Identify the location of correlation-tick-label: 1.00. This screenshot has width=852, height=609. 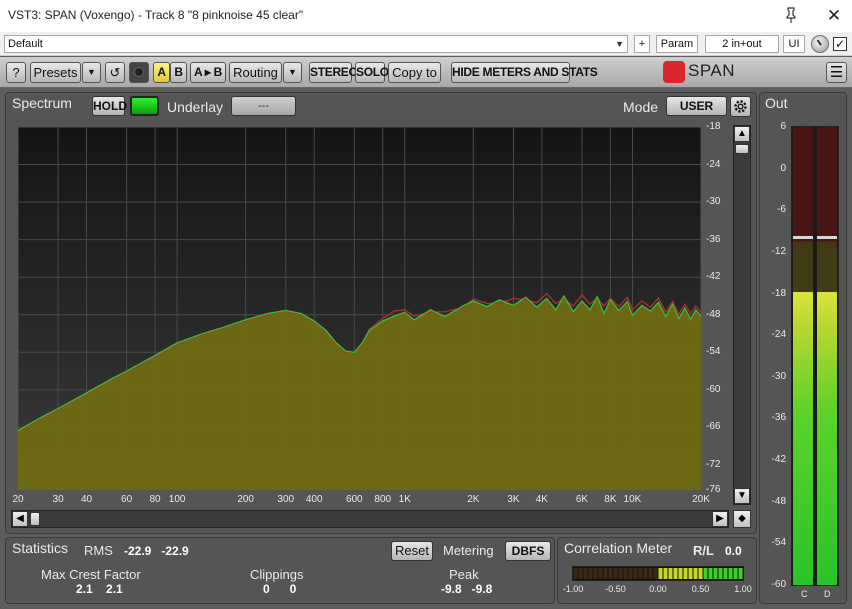
(743, 589).